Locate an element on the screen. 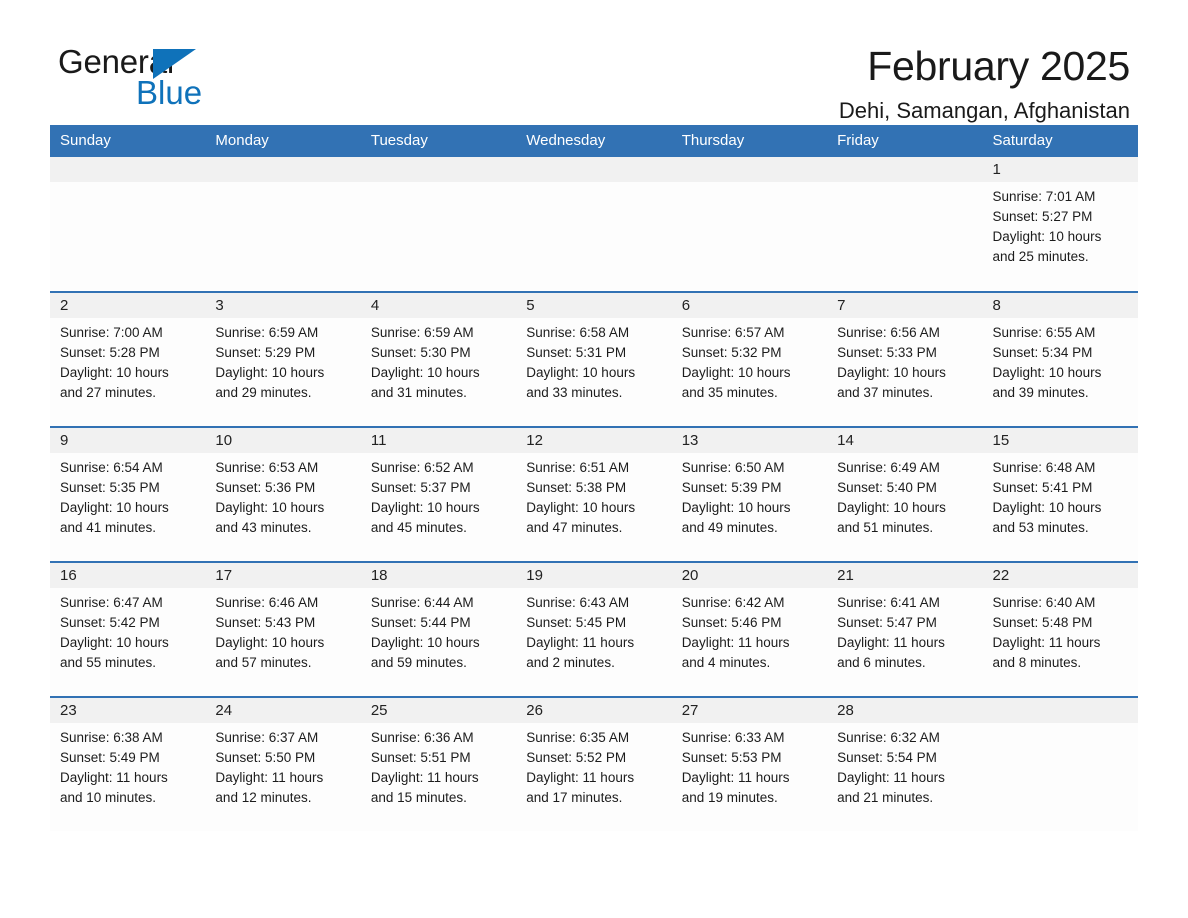  day-number-band: 24 is located at coordinates (283, 710).